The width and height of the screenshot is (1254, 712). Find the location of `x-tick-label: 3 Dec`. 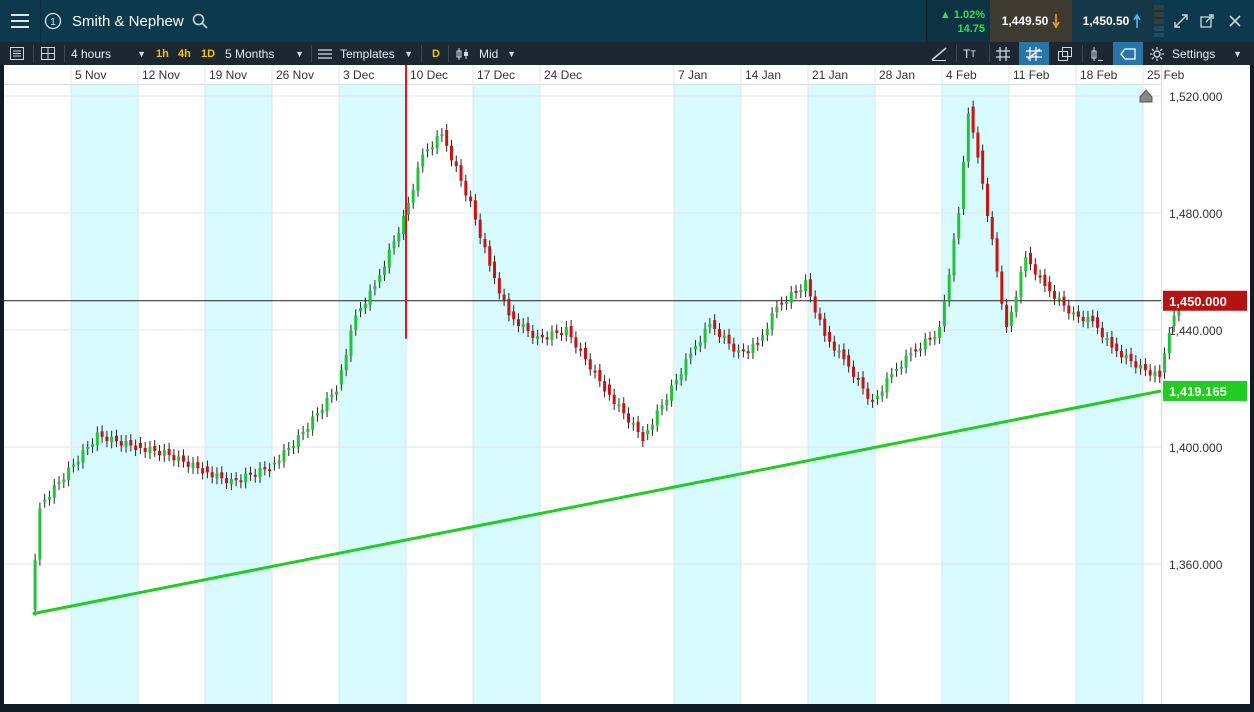

x-tick-label: 3 Dec is located at coordinates (358, 75).